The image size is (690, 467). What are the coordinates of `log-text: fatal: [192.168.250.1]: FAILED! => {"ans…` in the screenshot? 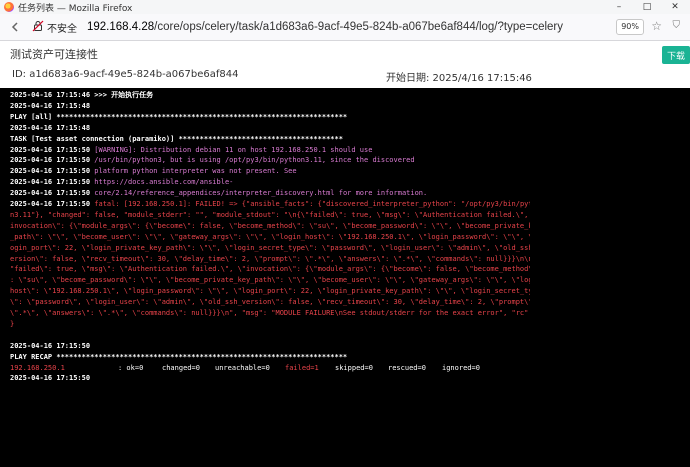 It's located at (310, 204).